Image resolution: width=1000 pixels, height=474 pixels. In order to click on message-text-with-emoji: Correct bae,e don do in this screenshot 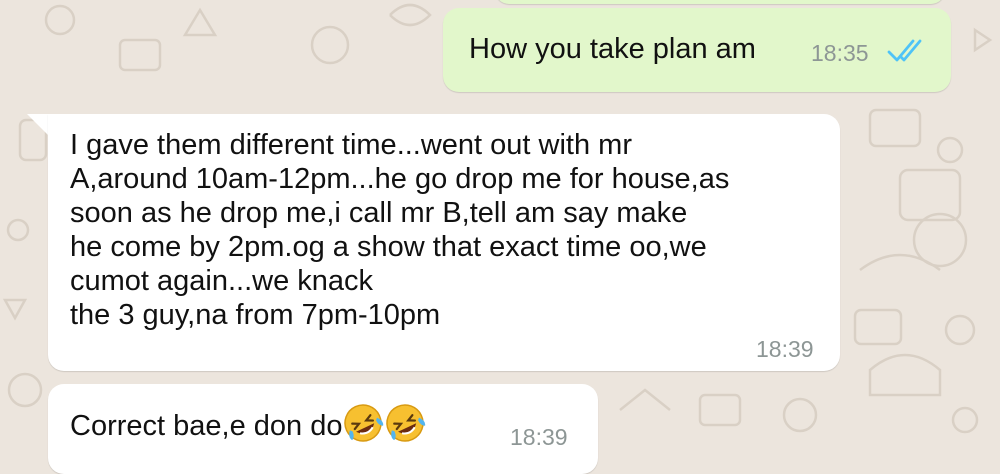, I will do `click(248, 423)`.